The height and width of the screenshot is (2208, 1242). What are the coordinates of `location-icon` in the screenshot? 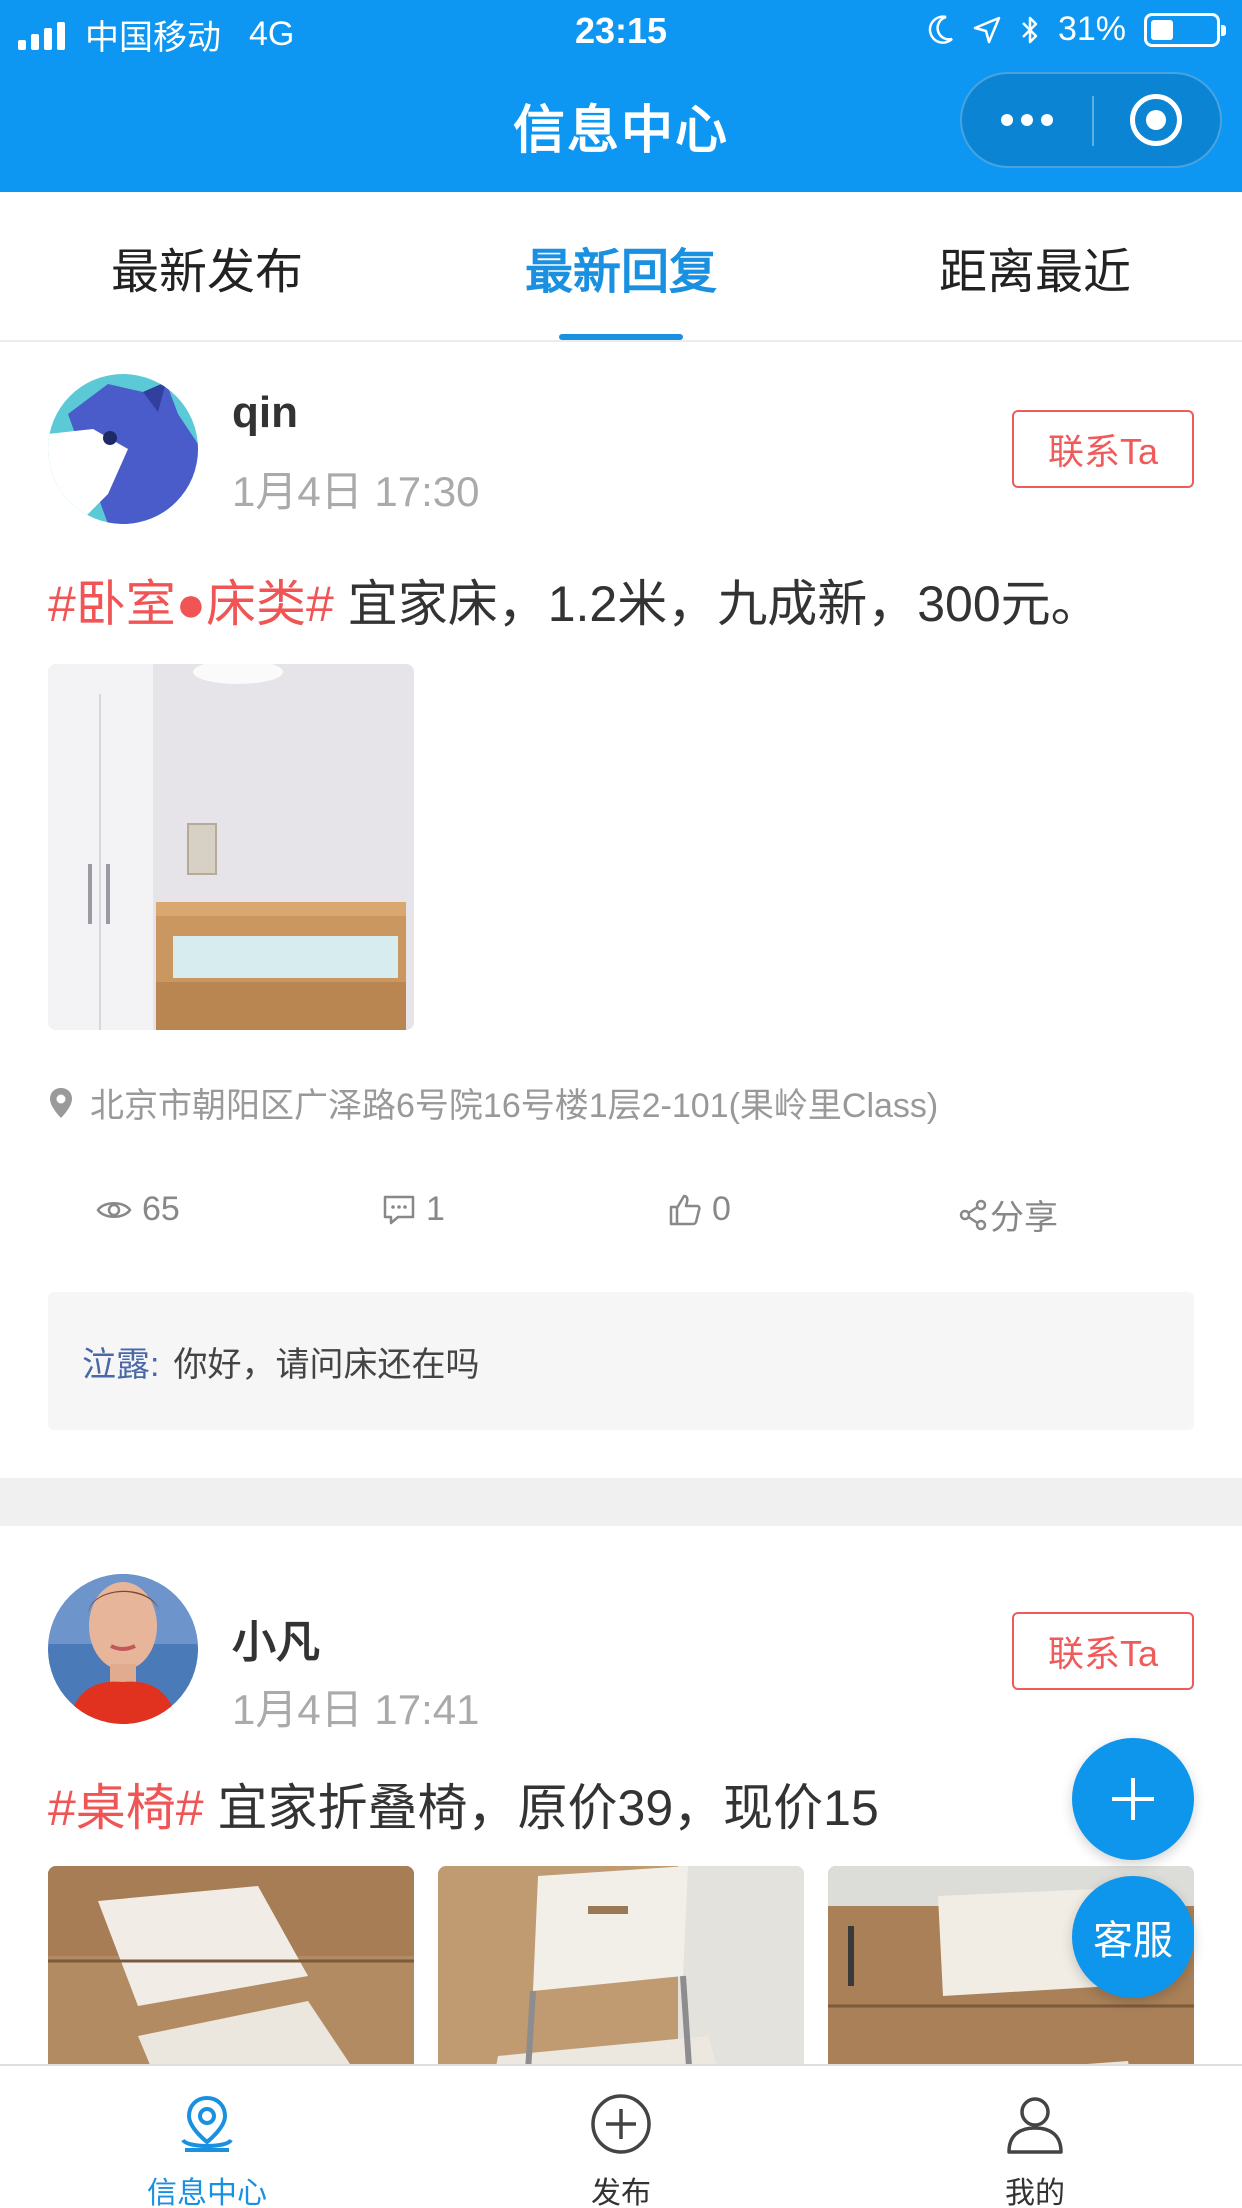 It's located at (207, 2123).